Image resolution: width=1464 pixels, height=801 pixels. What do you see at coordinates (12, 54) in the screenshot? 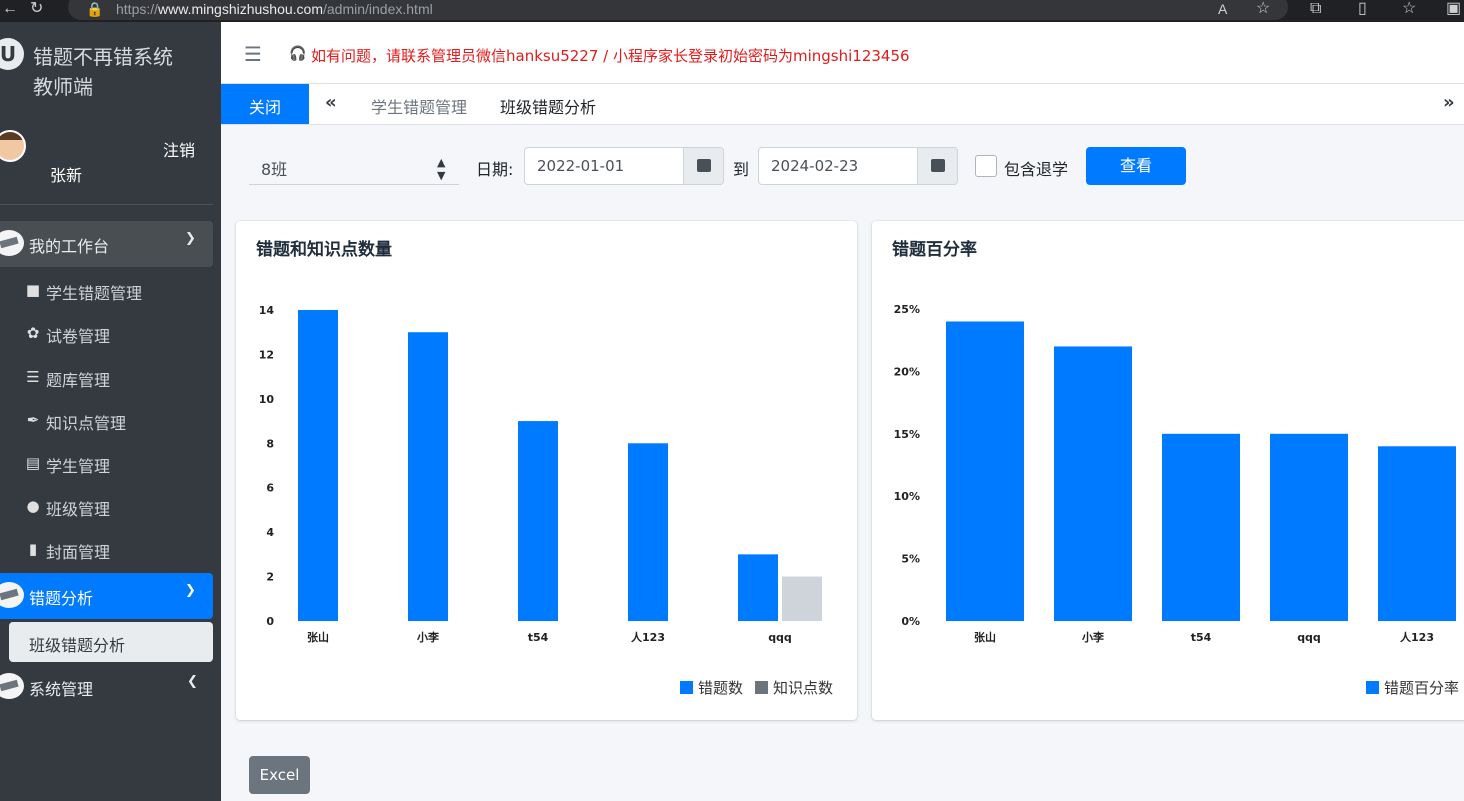
I see `brand-logo-icon: U` at bounding box center [12, 54].